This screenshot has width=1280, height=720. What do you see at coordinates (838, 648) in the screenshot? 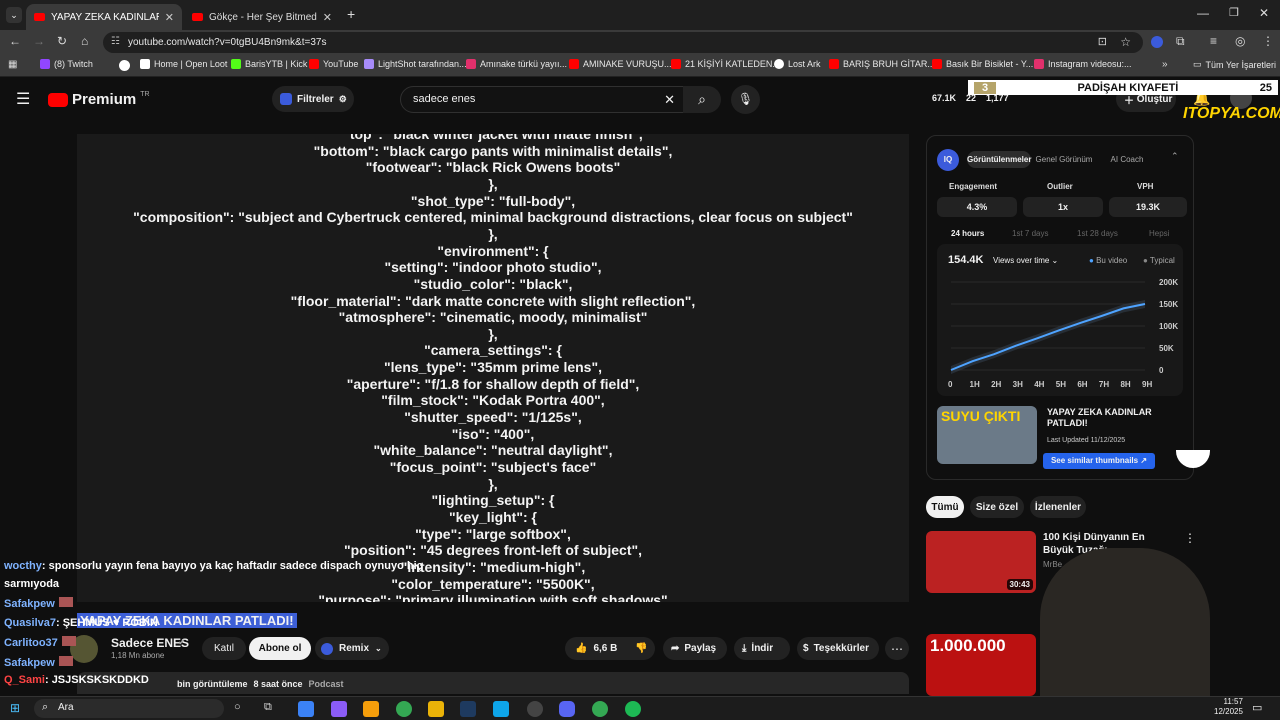
I see `thanks-button: $ Teşekkürler` at bounding box center [838, 648].